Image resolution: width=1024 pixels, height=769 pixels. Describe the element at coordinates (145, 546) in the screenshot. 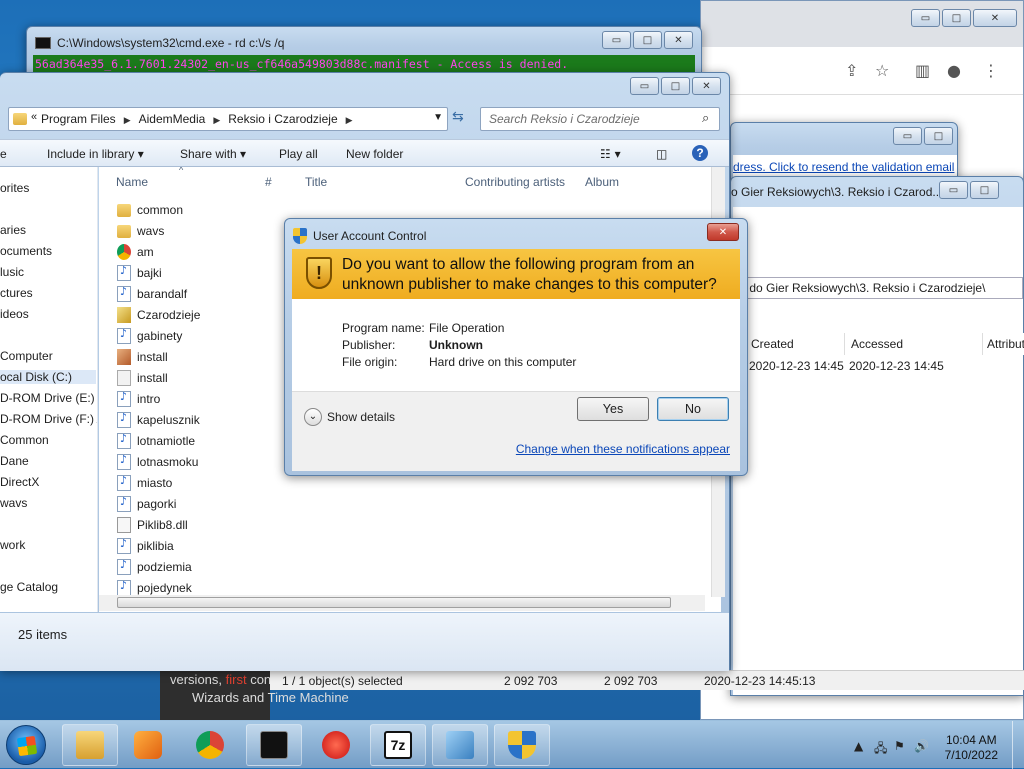

I see `file-list-item: piklibia` at that location.